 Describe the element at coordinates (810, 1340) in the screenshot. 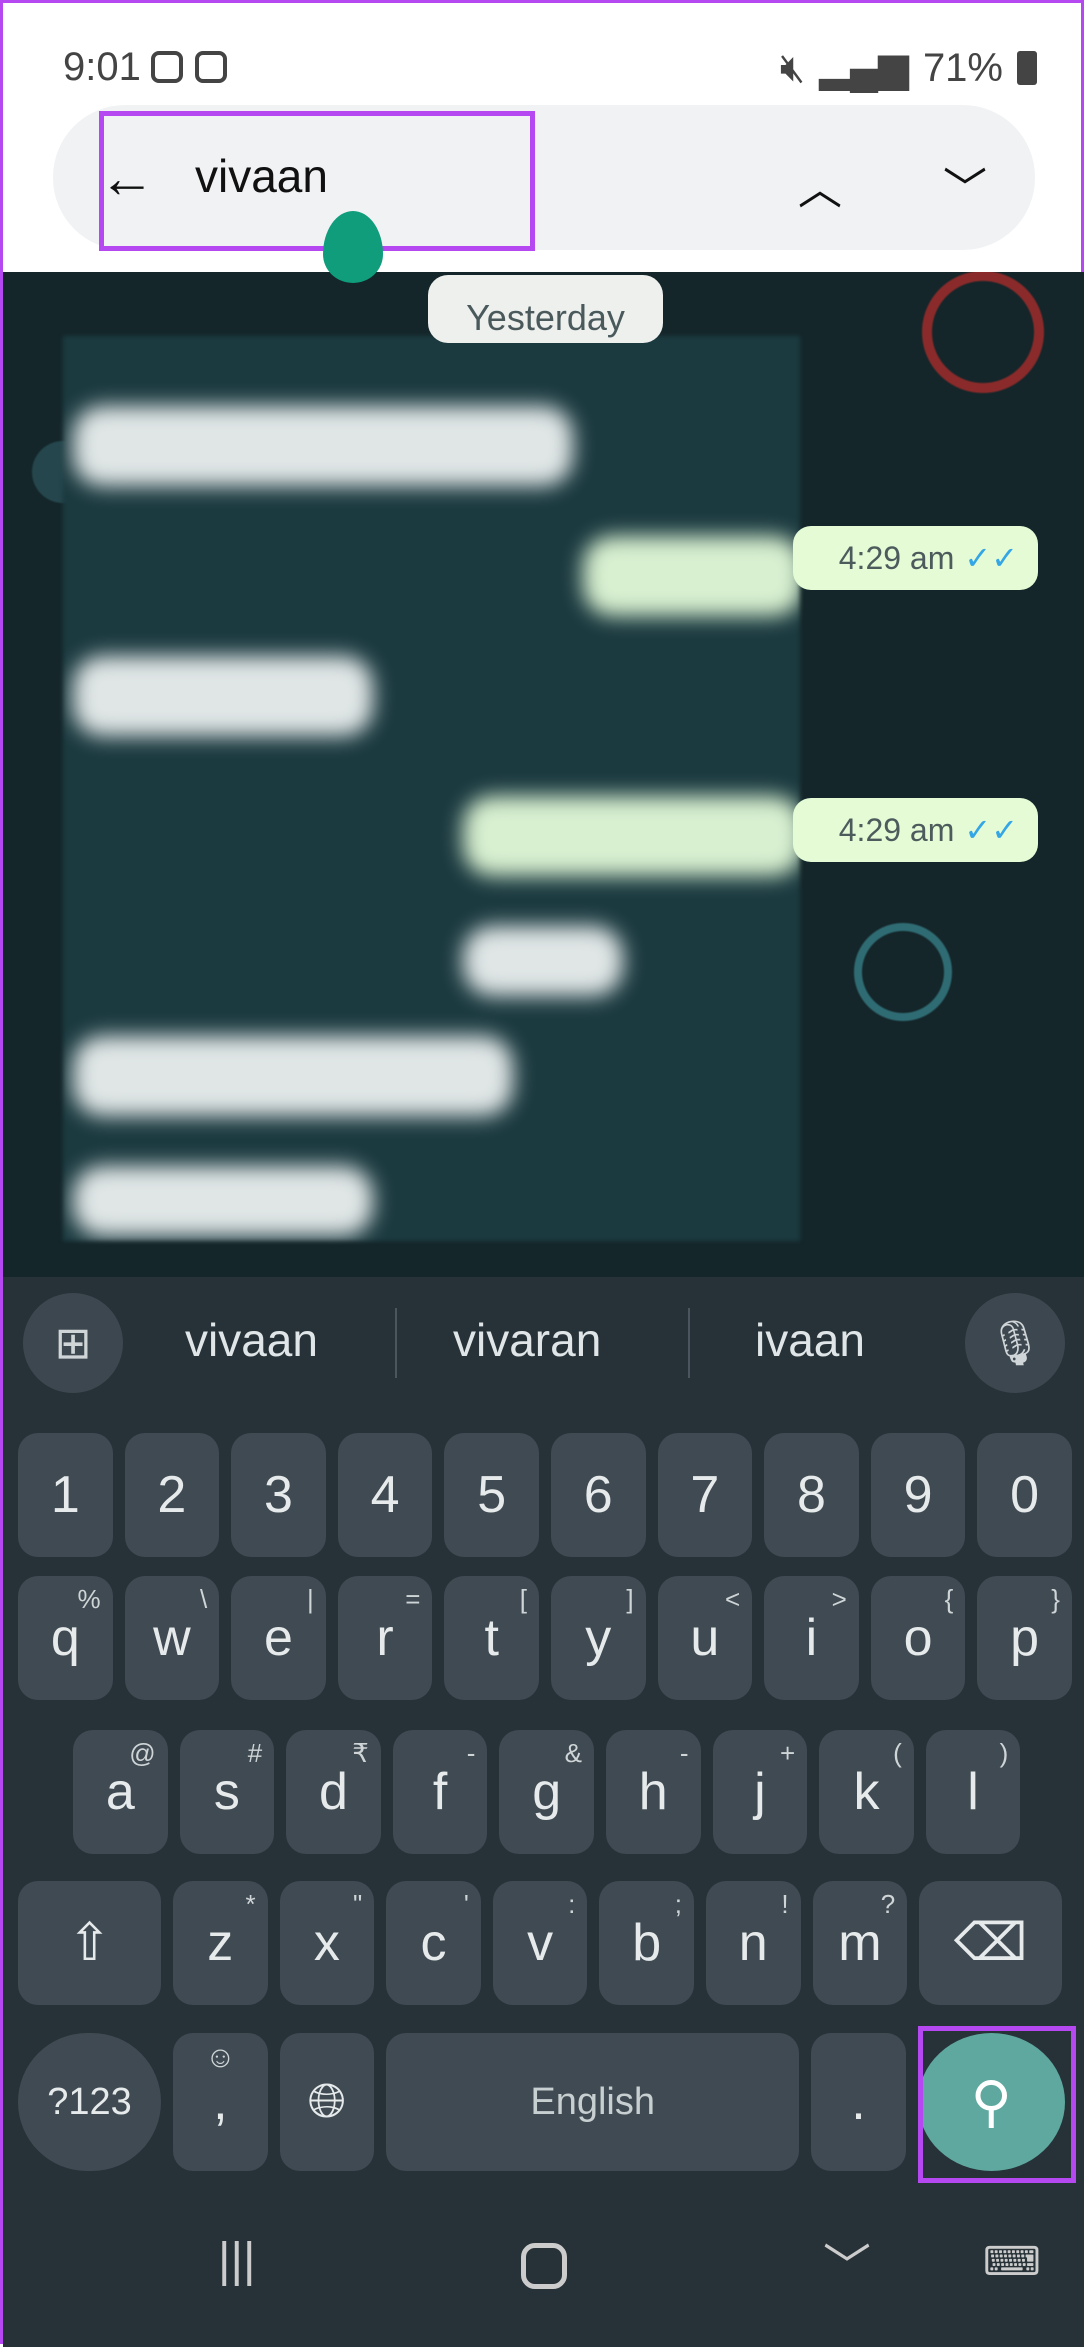

I see `suggestion: ivaan` at that location.